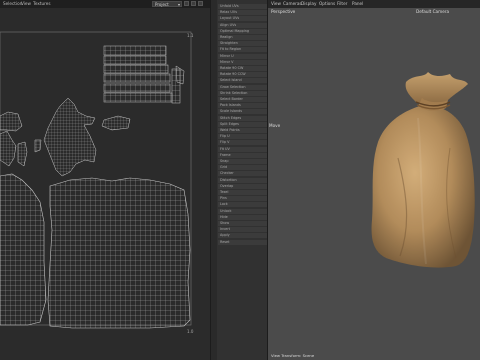 Image resolution: width=480 pixels, height=360 pixels. Describe the element at coordinates (276, 3) in the screenshot. I see `vp-menu-view: View` at that location.